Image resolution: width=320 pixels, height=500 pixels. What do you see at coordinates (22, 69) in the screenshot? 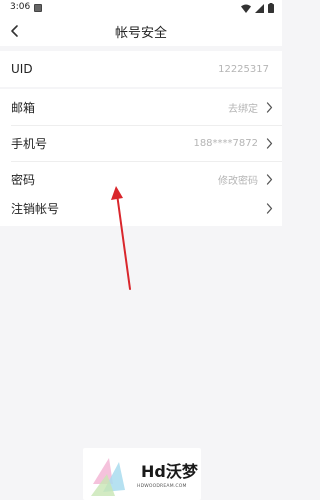
I see `uid-label: UID` at bounding box center [22, 69].